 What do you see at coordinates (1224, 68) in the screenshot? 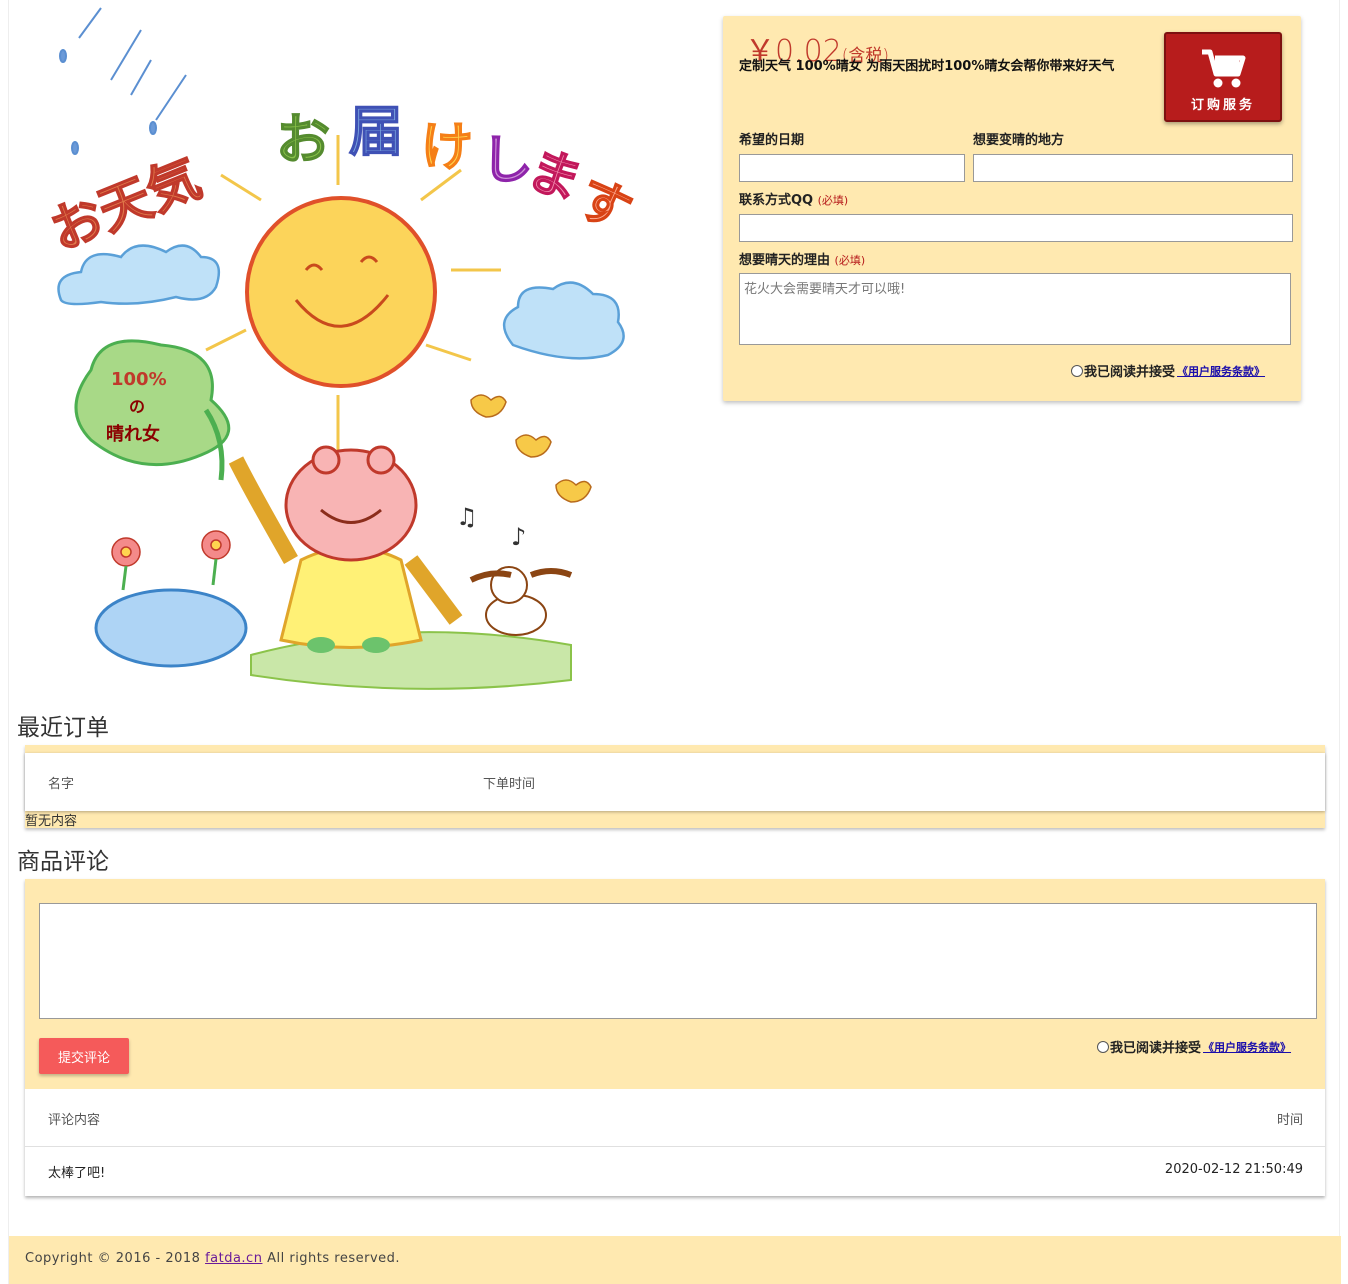
I see `cart-icon` at bounding box center [1224, 68].